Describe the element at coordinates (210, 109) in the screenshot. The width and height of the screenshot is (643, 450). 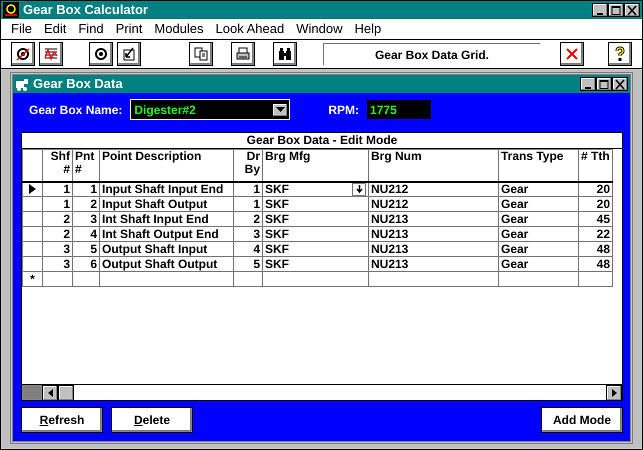
I see `gear-box-name-dropdown: Digester#2` at that location.